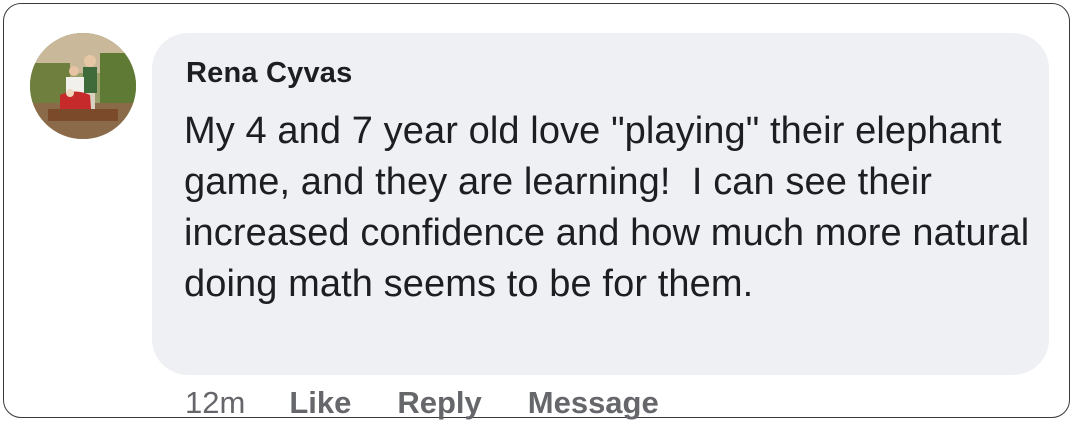 This screenshot has height=425, width=1080. I want to click on avatar, so click(83, 86).